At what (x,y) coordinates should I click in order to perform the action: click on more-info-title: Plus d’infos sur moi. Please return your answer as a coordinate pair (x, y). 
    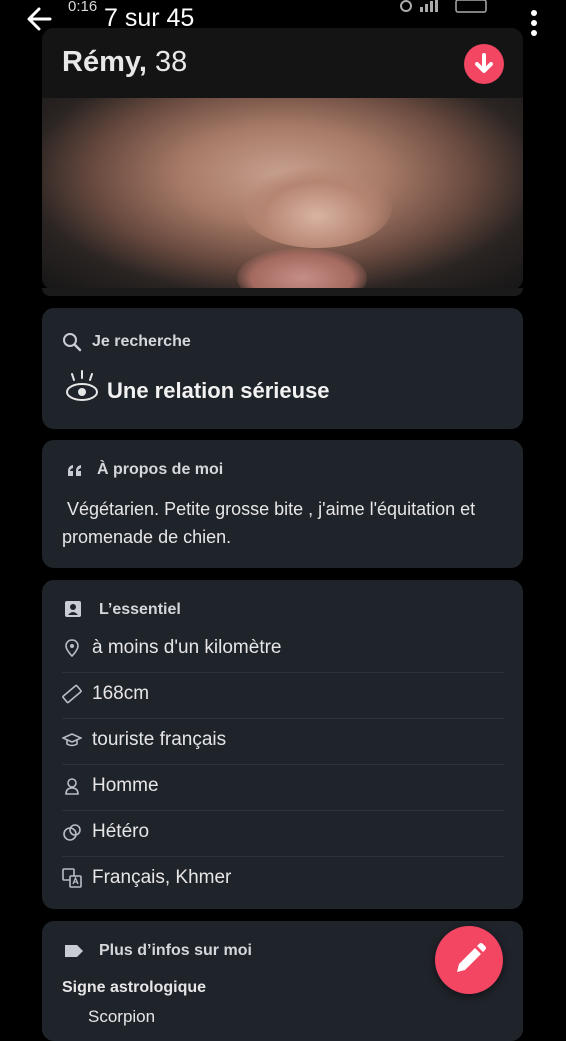
    Looking at the image, I should click on (175, 950).